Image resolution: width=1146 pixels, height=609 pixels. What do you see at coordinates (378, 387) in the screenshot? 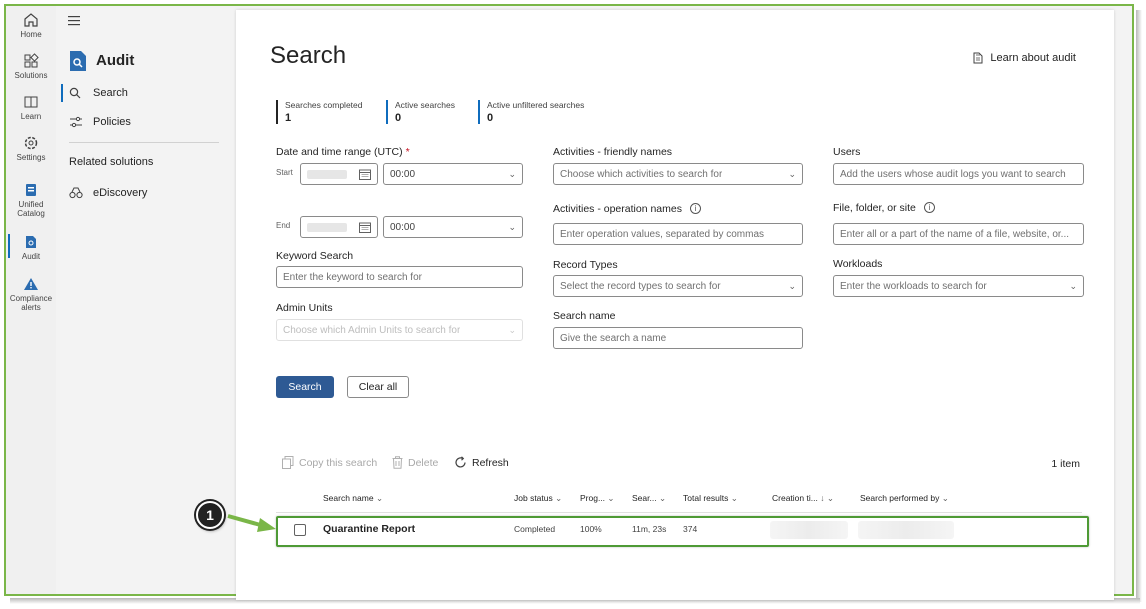
I see `clear-all-button: Clear all` at bounding box center [378, 387].